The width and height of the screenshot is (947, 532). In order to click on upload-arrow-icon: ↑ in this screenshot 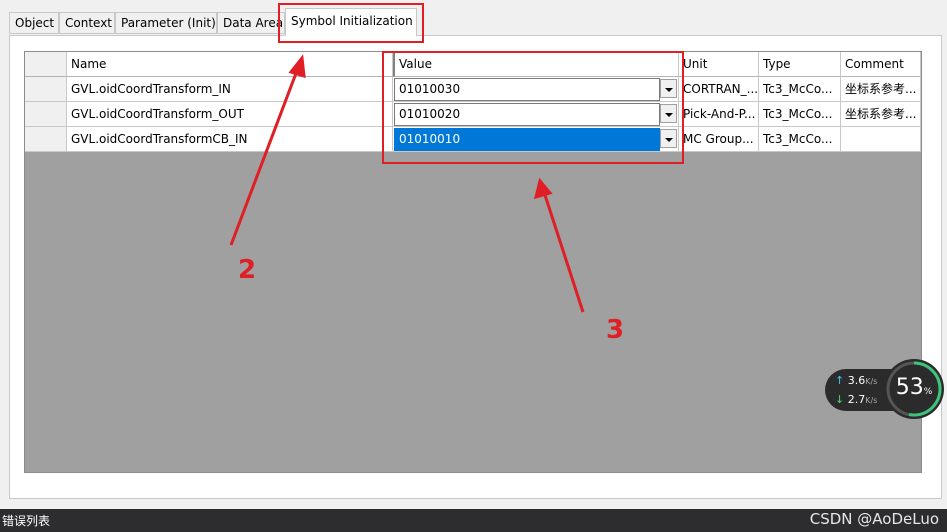, I will do `click(840, 380)`.